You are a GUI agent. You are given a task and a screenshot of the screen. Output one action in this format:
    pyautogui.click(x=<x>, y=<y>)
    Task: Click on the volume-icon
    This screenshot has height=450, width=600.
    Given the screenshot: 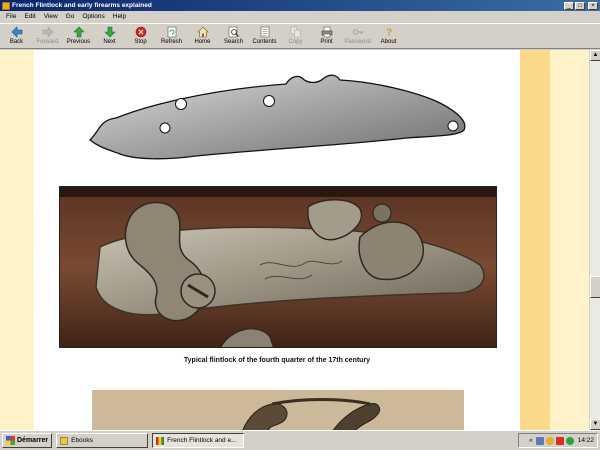 What is the action you would take?
    pyautogui.click(x=549, y=440)
    